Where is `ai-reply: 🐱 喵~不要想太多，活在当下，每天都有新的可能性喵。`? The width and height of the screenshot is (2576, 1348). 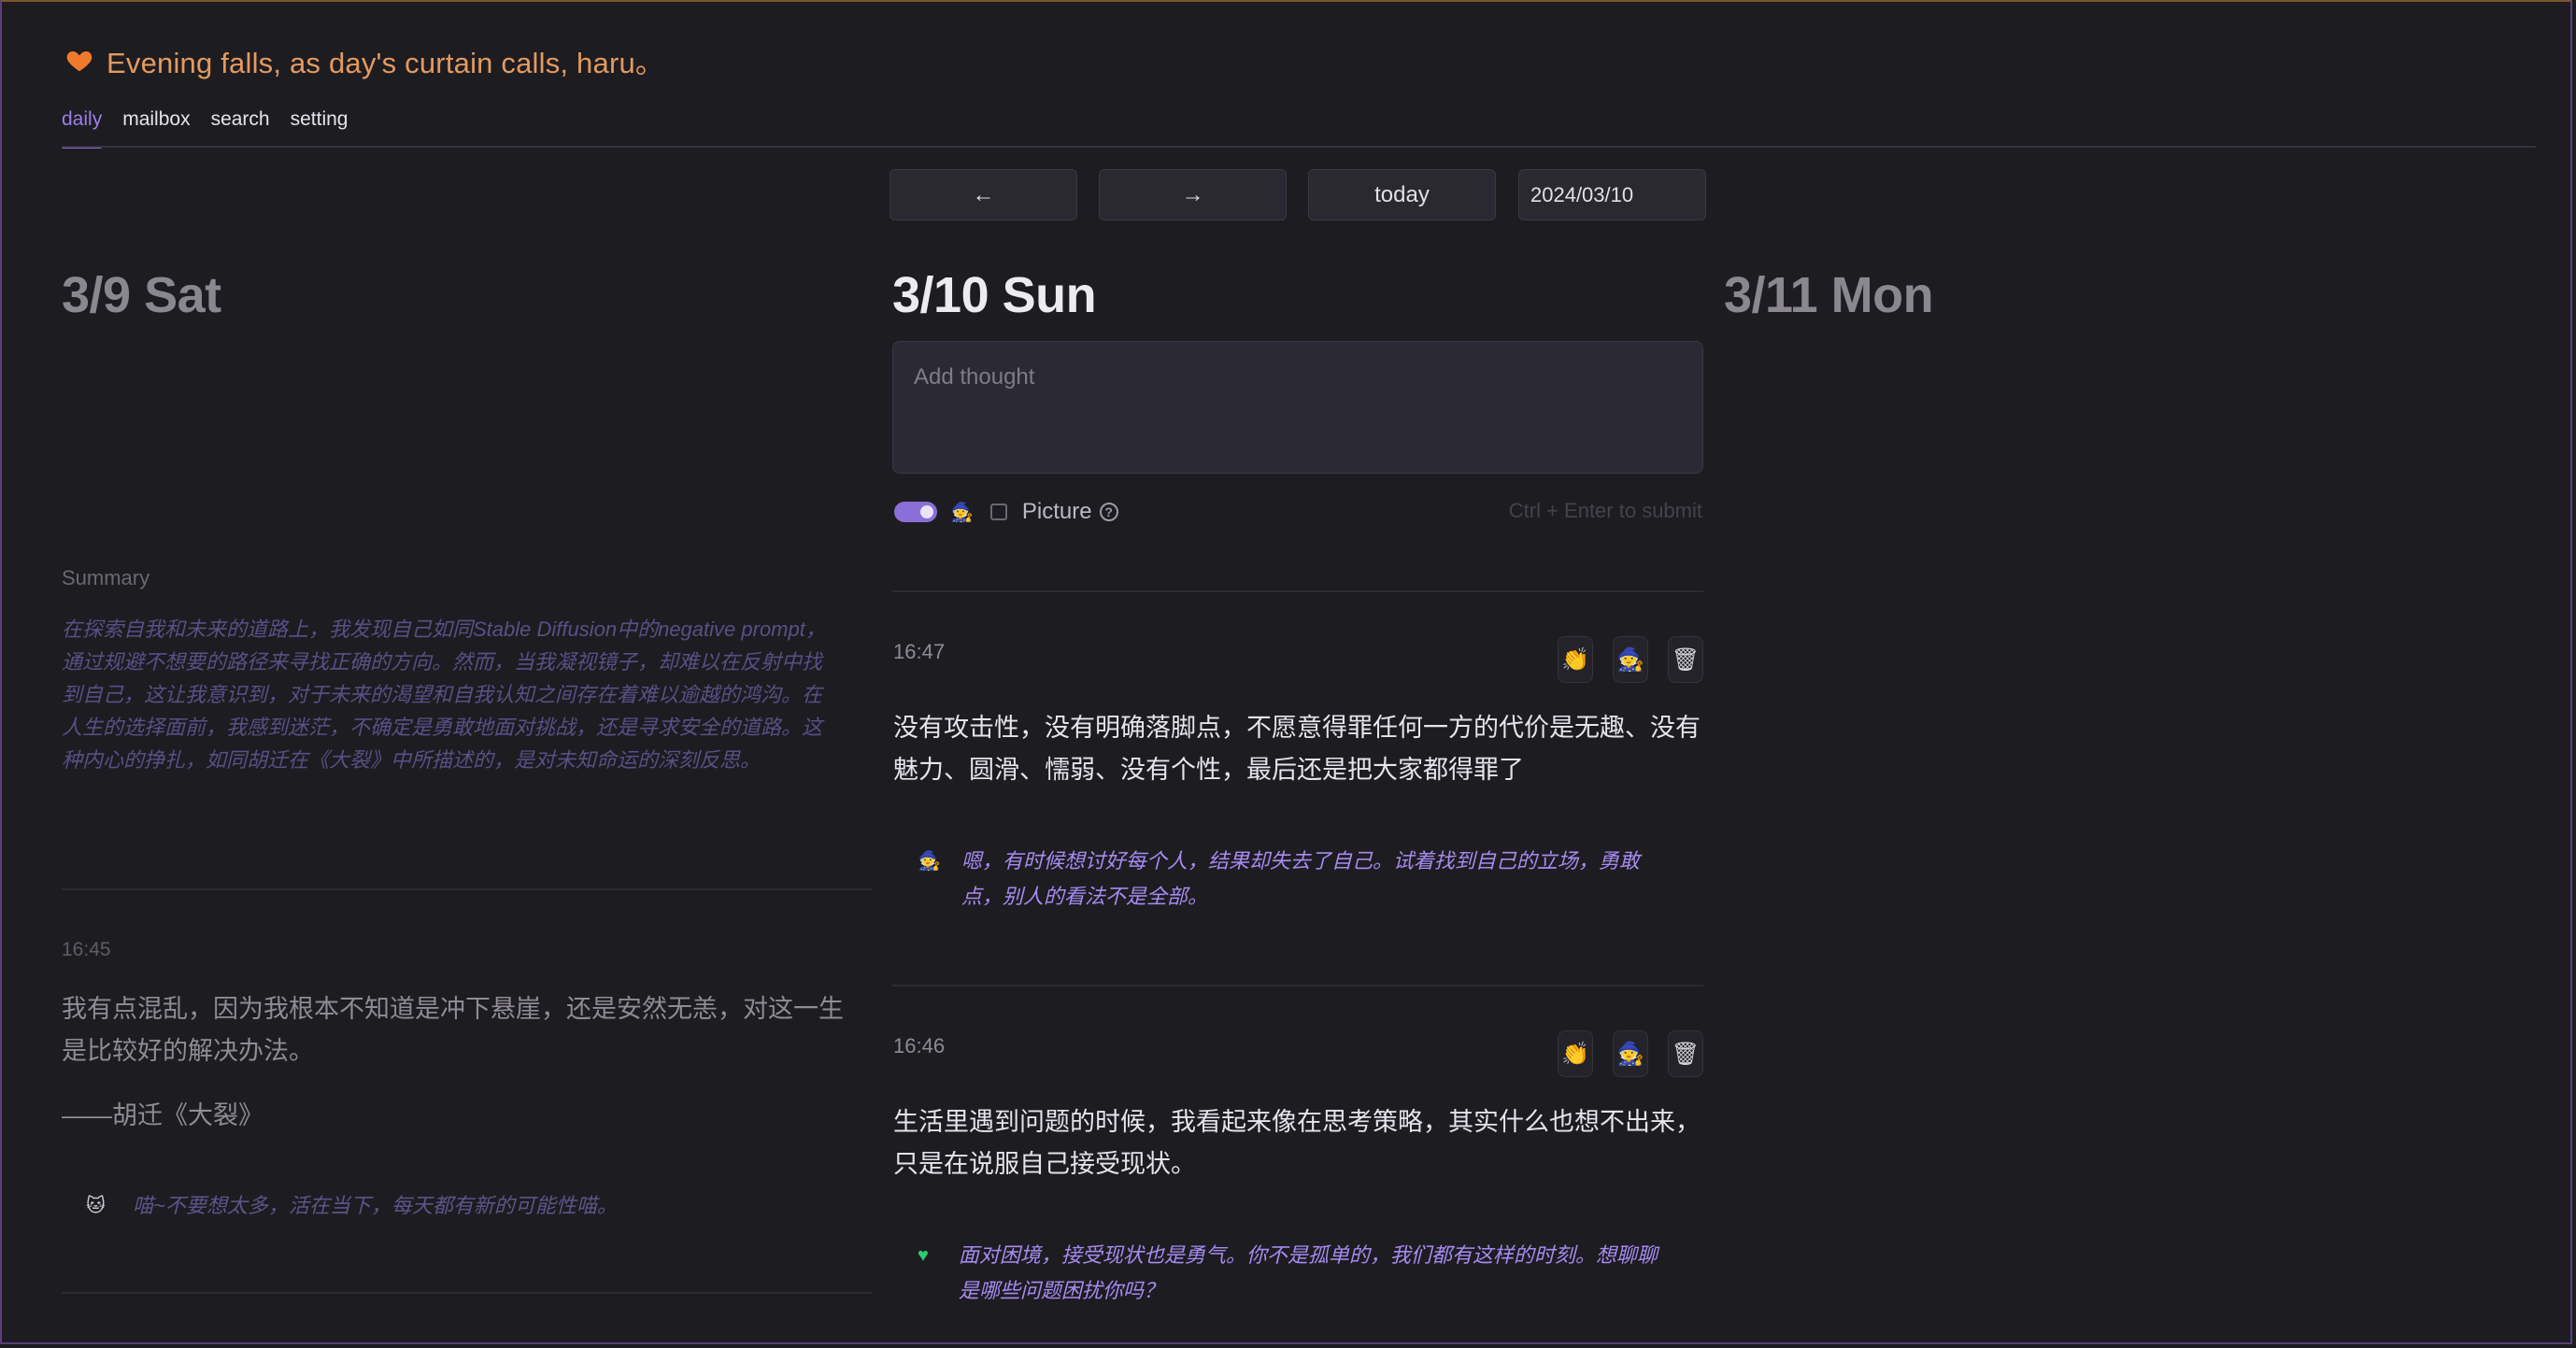 ai-reply: 🐱 喵~不要想太多，活在当下，每天都有新的可能性喵。 is located at coordinates (352, 1206).